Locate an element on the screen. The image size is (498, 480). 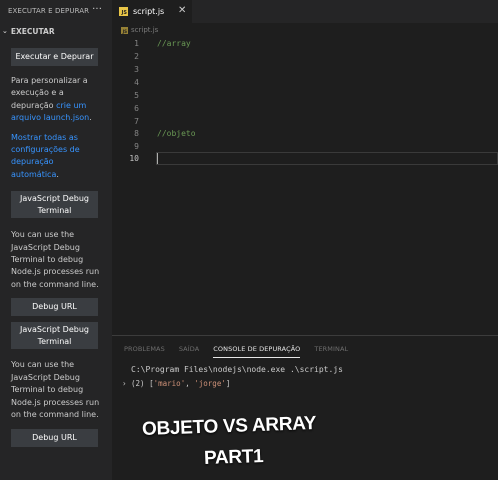
line-number: 4 is located at coordinates (136, 82).